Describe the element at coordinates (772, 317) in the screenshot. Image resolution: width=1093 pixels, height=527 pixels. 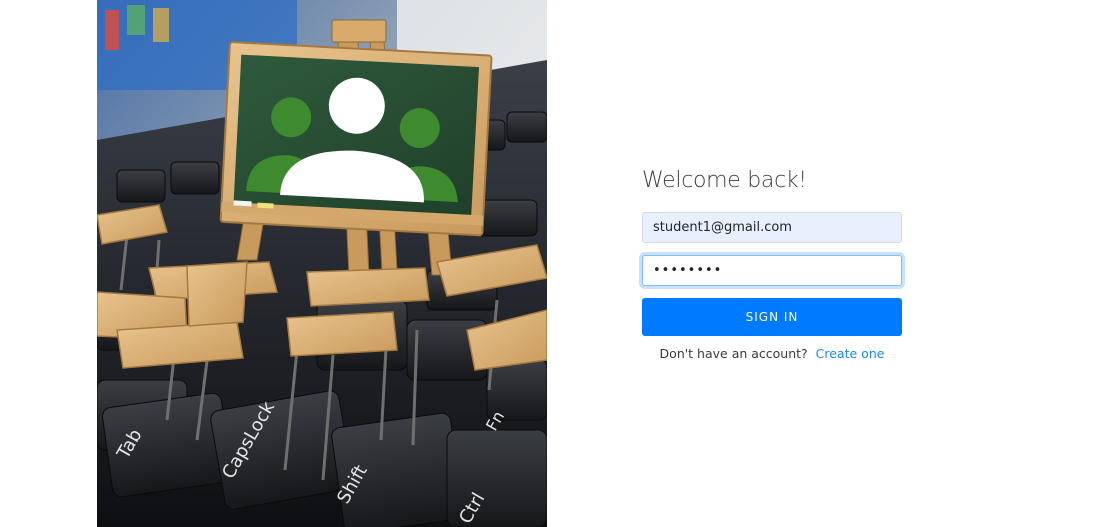
I see `sign-in-button: SIGN IN` at that location.